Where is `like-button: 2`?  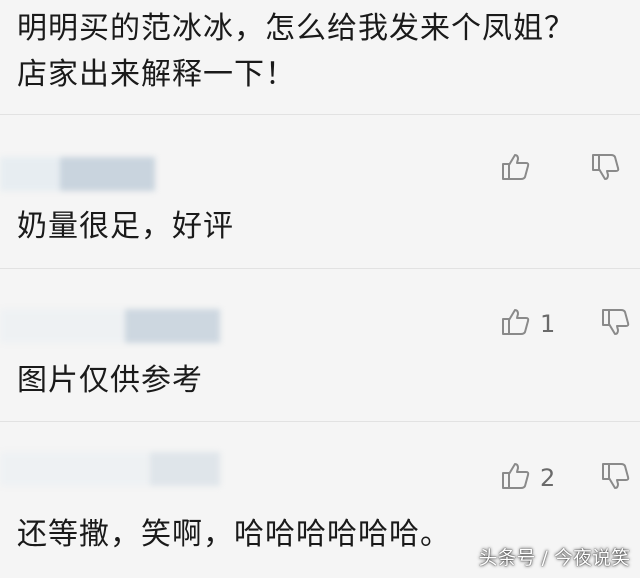 like-button: 2 is located at coordinates (527, 478).